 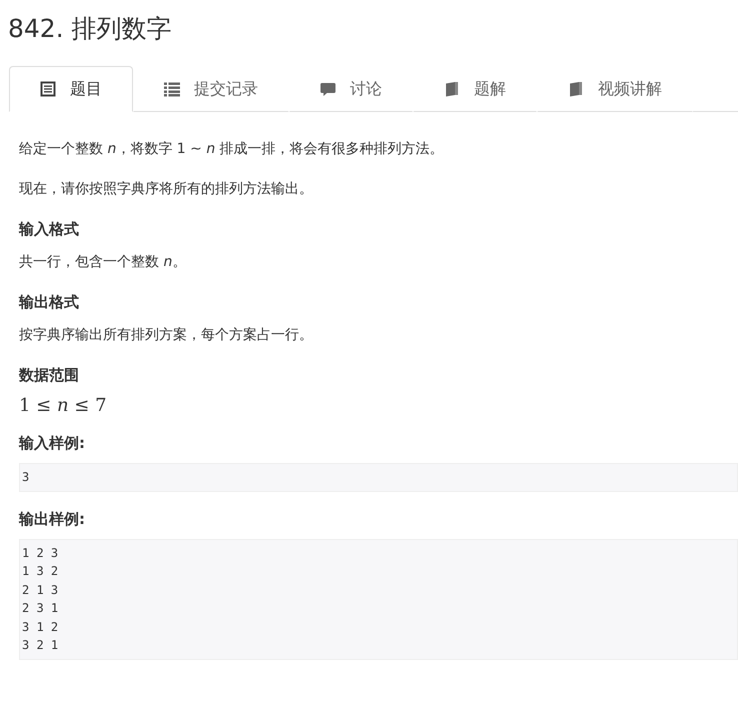 I want to click on tab: 讨论, so click(x=351, y=89).